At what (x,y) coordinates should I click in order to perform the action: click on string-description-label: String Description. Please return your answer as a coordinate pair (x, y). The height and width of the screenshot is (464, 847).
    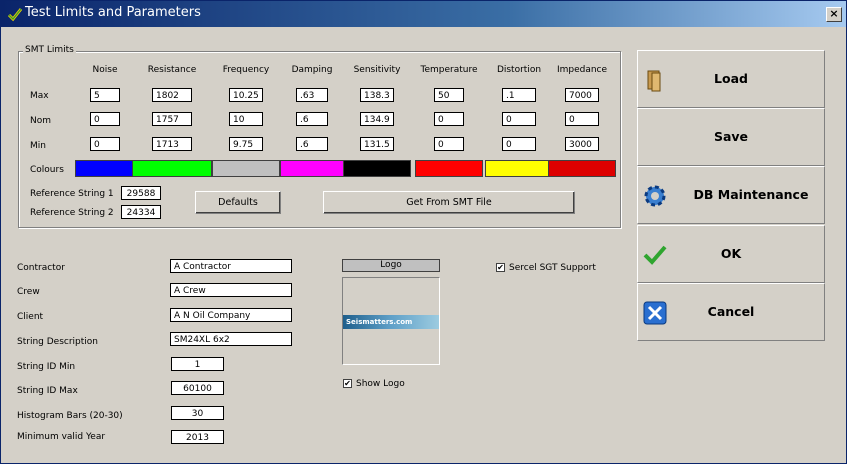
    Looking at the image, I should click on (57, 342).